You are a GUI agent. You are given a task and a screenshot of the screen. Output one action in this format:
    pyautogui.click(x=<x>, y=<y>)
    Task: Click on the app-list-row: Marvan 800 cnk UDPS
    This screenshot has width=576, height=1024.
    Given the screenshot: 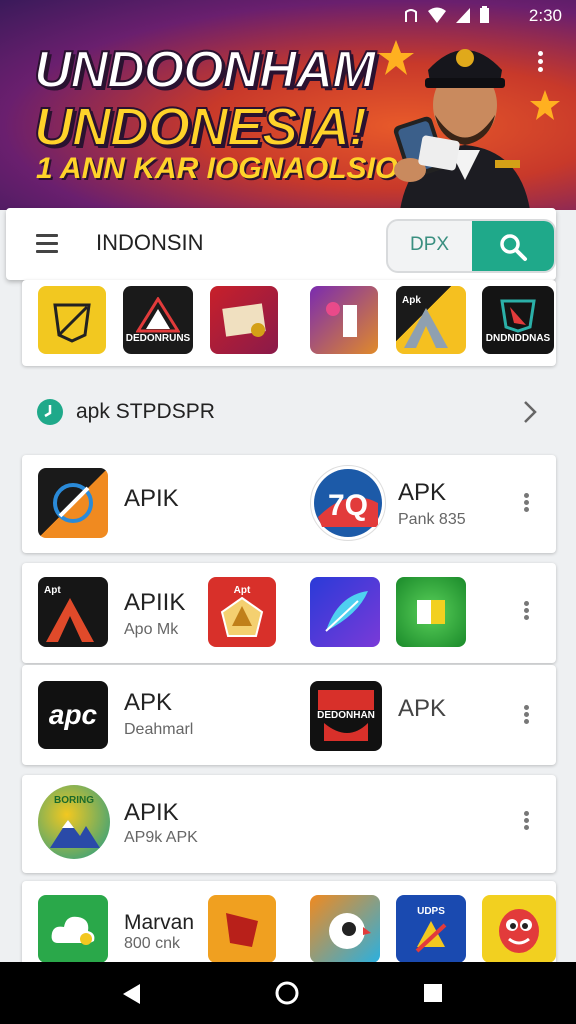 What is the action you would take?
    pyautogui.click(x=289, y=926)
    